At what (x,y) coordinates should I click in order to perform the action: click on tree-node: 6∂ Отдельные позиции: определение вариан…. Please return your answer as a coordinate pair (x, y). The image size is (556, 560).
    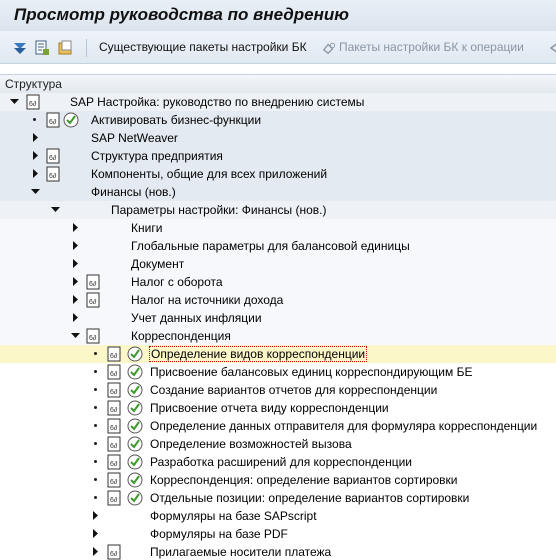
    Looking at the image, I should click on (278, 498).